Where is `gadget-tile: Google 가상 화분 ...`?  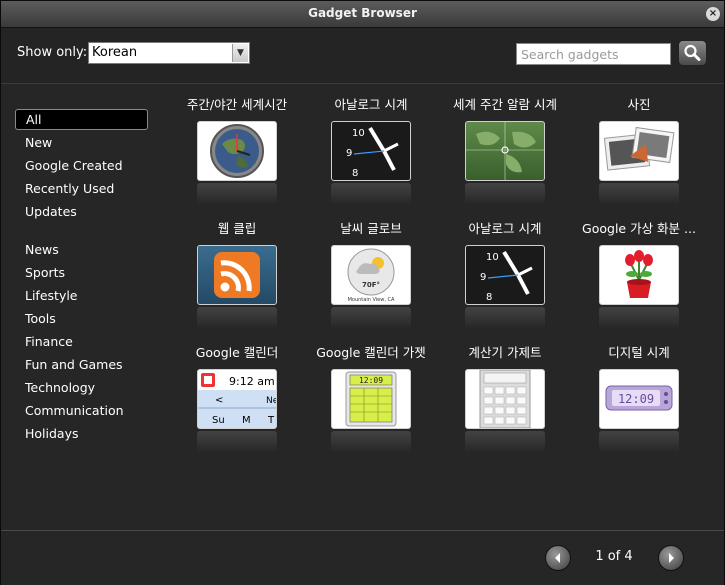
gadget-tile: Google 가상 화분 ... is located at coordinates (639, 268).